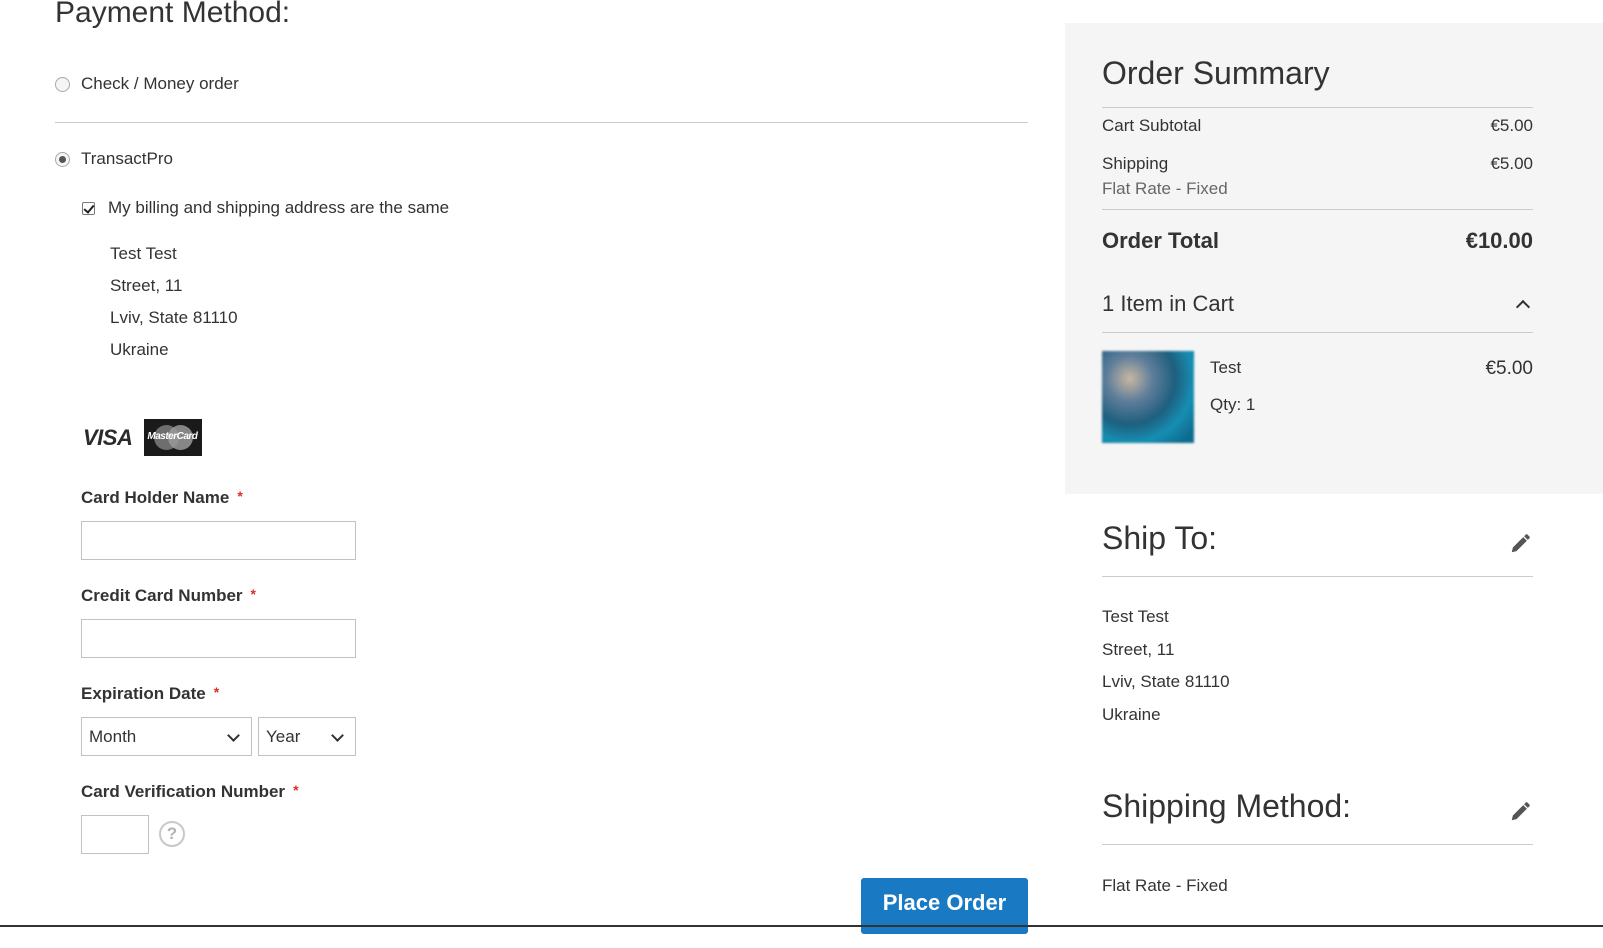 The width and height of the screenshot is (1603, 948). What do you see at coordinates (1511, 163) in the screenshot?
I see `shipping-value: €5.00` at bounding box center [1511, 163].